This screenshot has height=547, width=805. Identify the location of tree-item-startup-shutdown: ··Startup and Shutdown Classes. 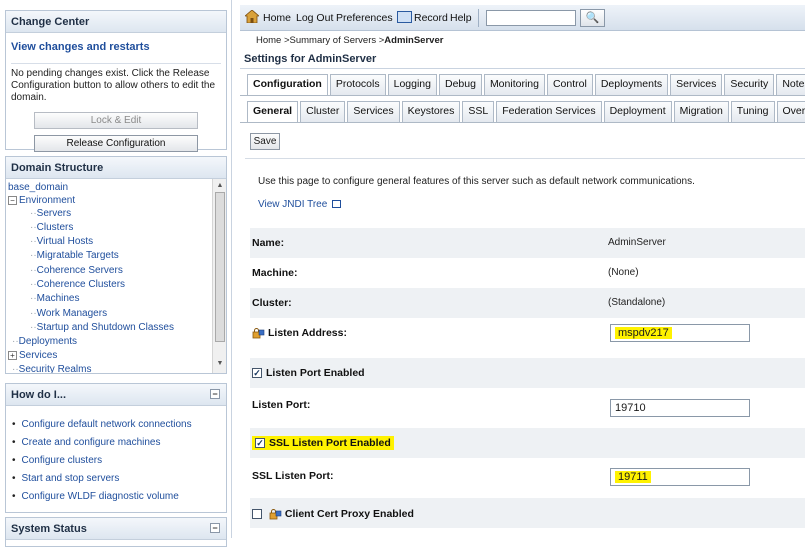
(102, 327).